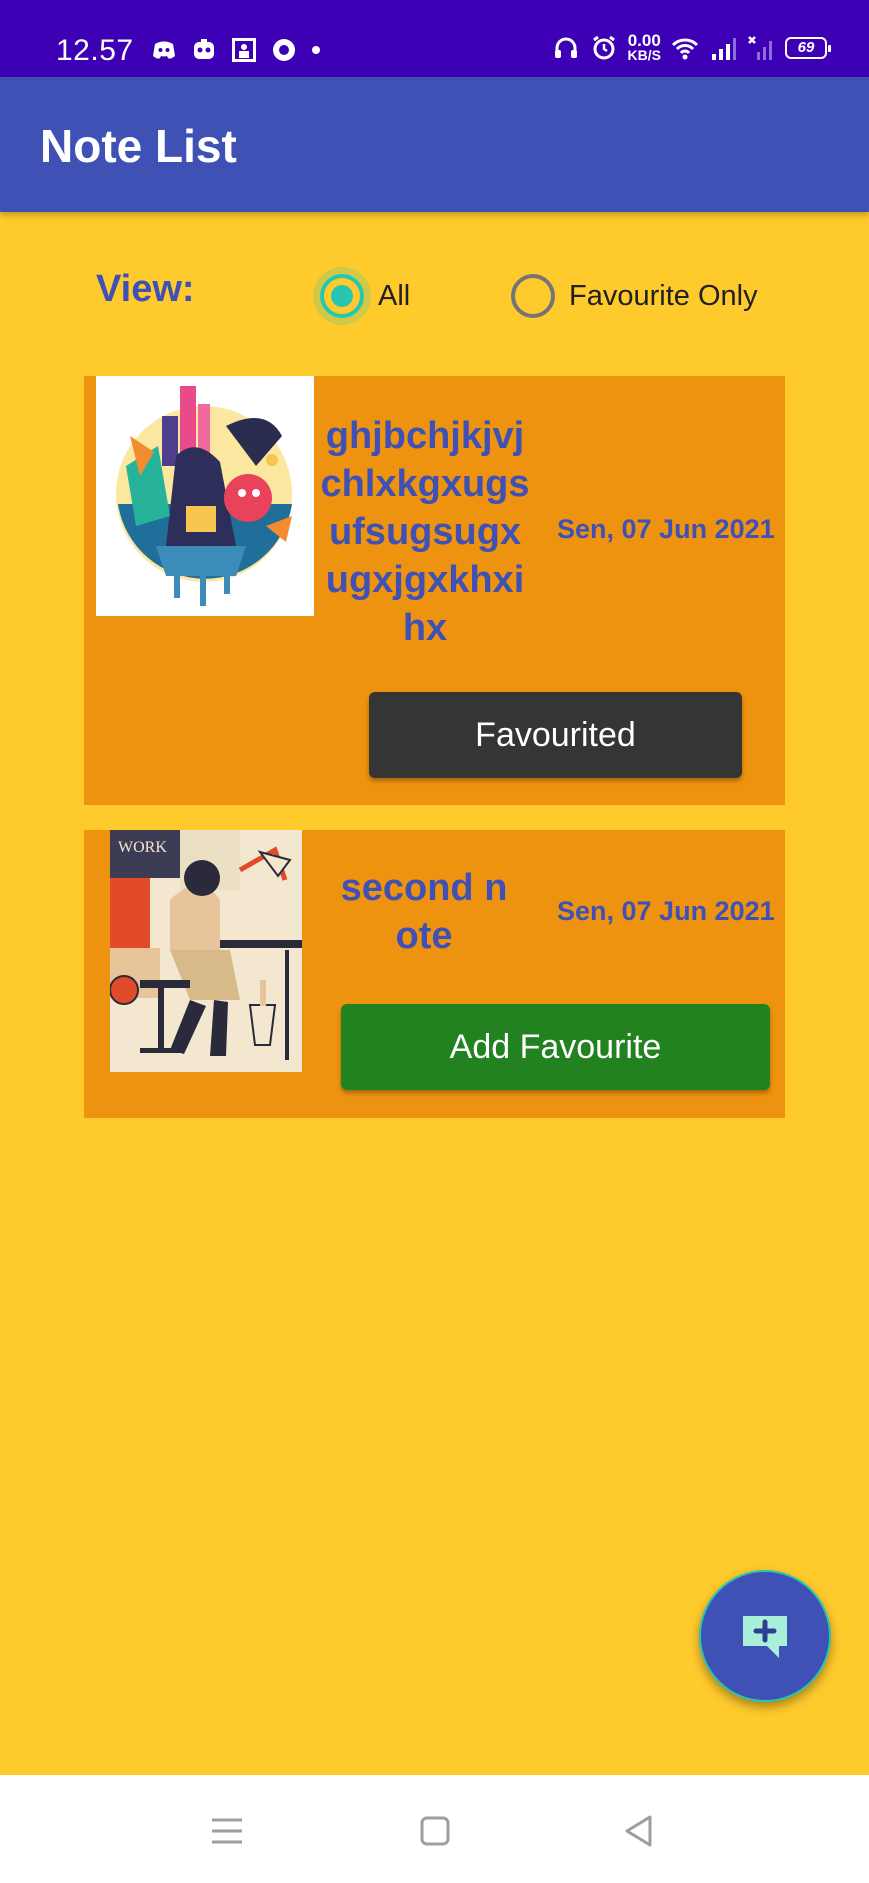  I want to click on svg-text: WORK, so click(142, 847).